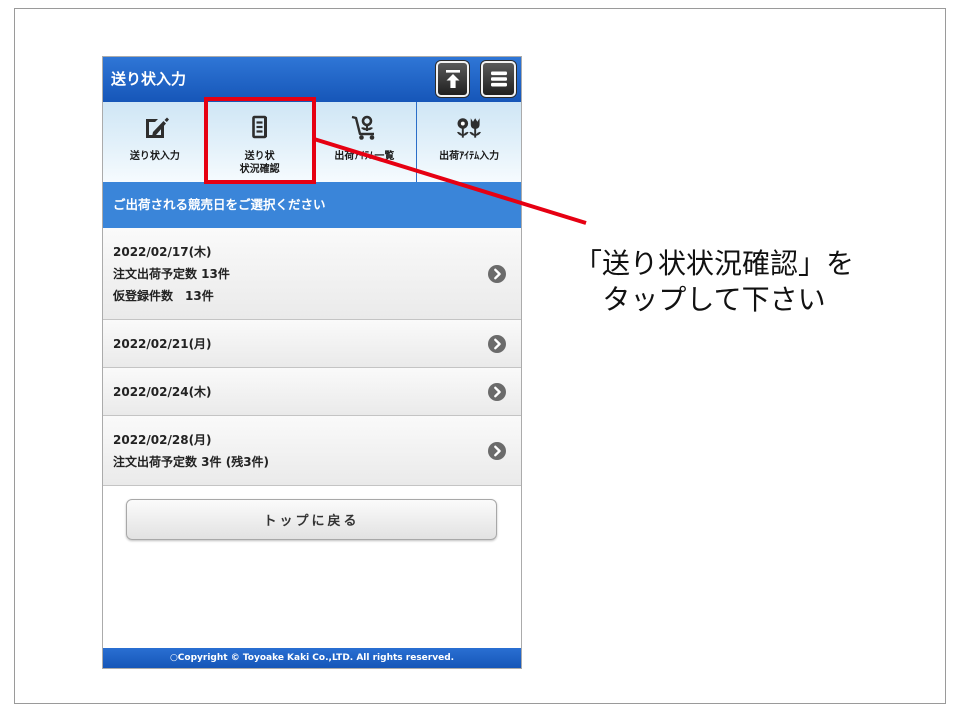 This screenshot has height=720, width=960. I want to click on scroll-to-top-icon, so click(452, 79).